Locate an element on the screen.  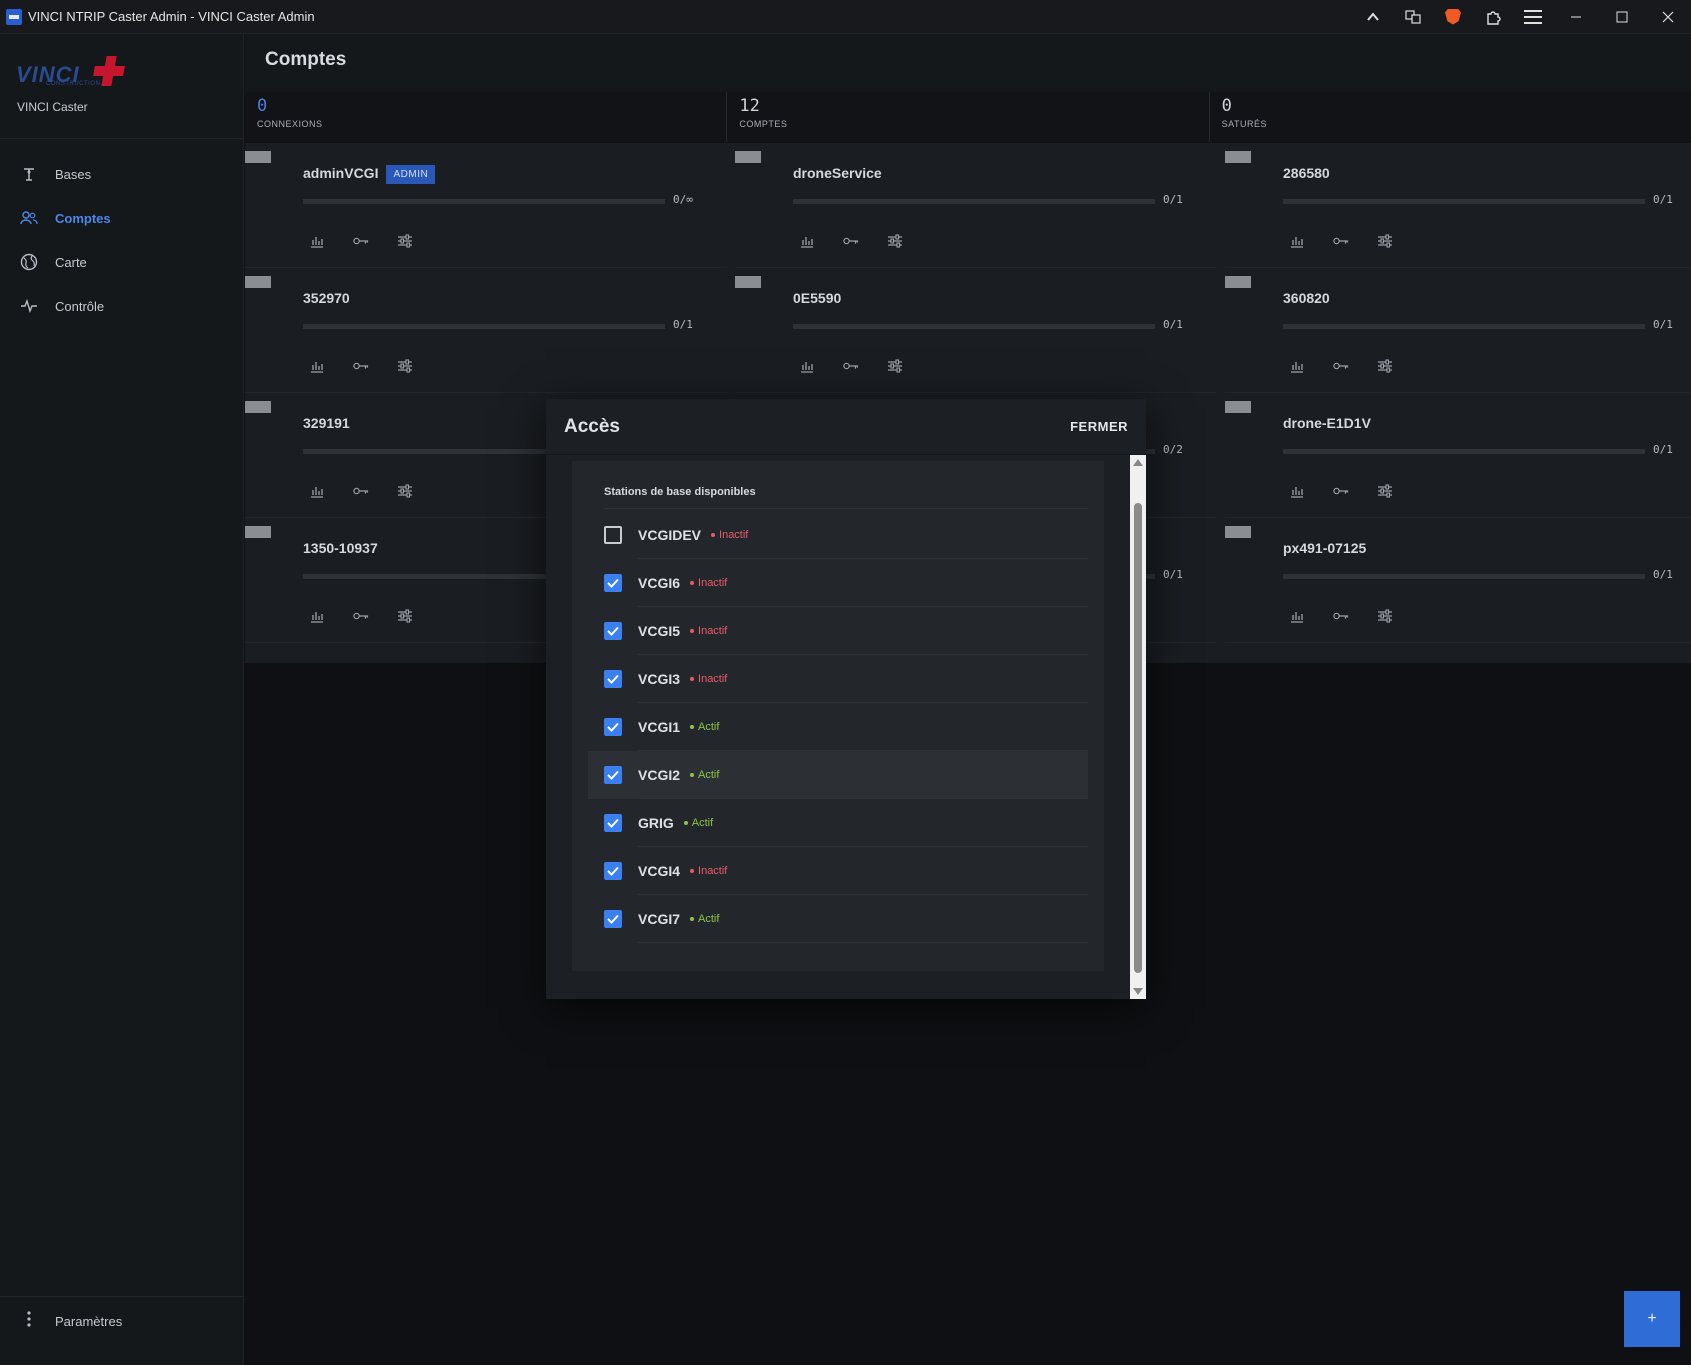
station-name: VCGI4 is located at coordinates (659, 871).